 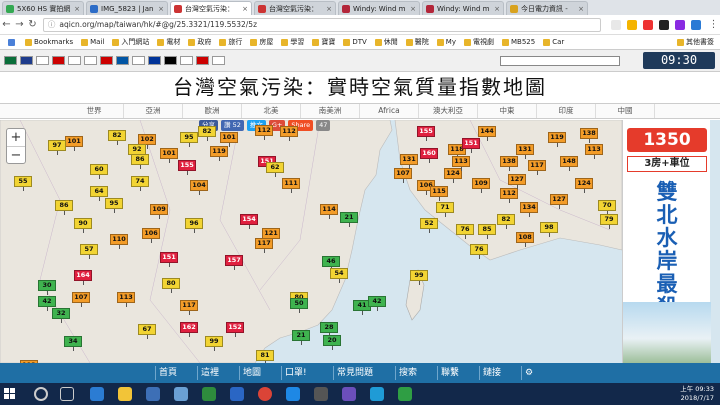 I want to click on aqi-marker: 154, so click(x=249, y=221).